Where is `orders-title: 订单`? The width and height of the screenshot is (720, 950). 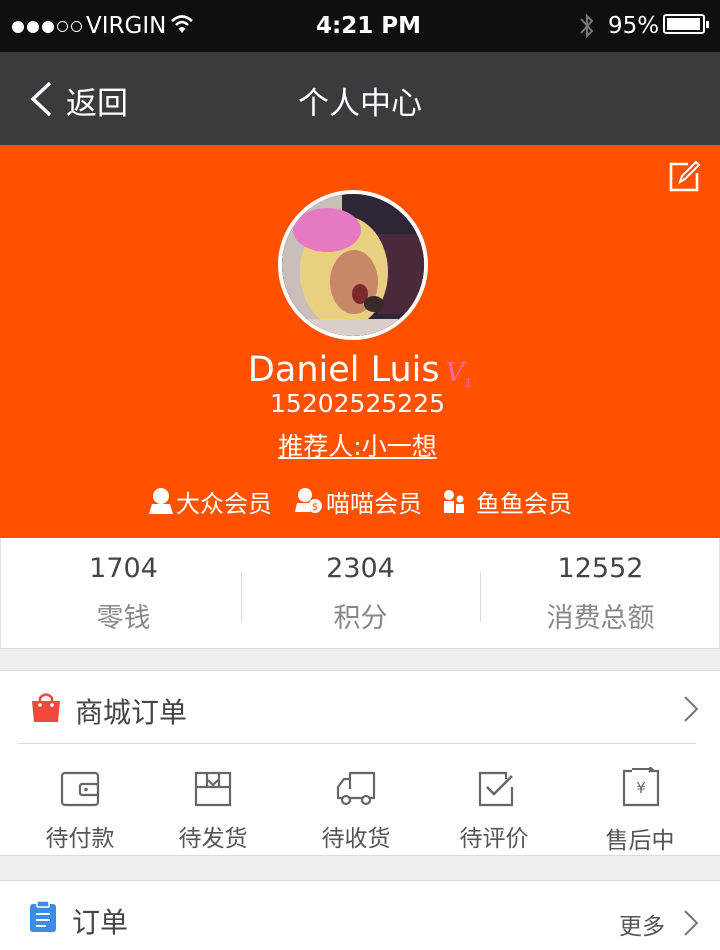 orders-title: 订单 is located at coordinates (100, 922).